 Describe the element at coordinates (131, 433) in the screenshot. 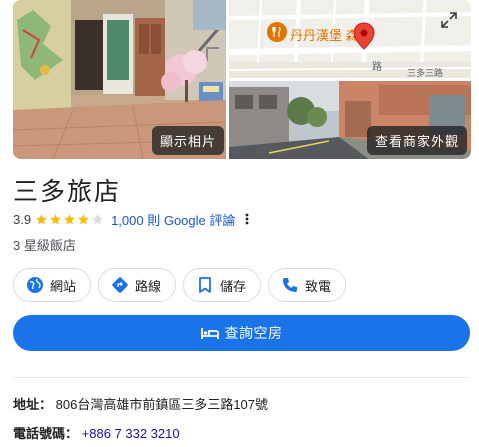

I see `phone-number-link: +886 7 332 3210` at that location.